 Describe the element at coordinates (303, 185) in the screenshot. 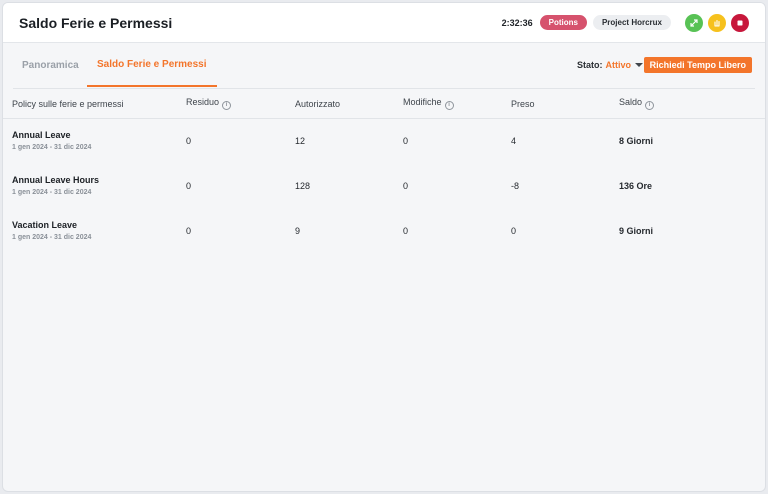

I see `autorizzato-cell: 128` at that location.